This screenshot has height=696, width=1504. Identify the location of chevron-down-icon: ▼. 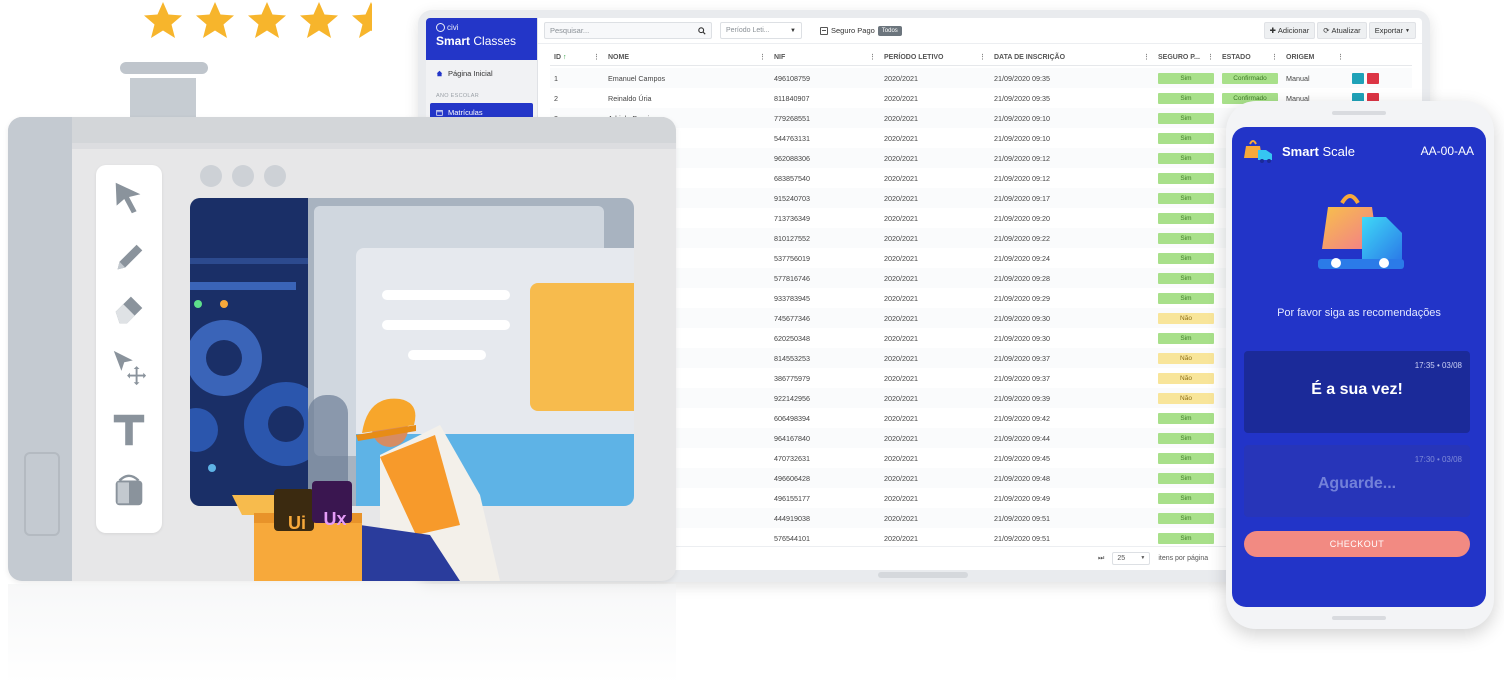
(1407, 30).